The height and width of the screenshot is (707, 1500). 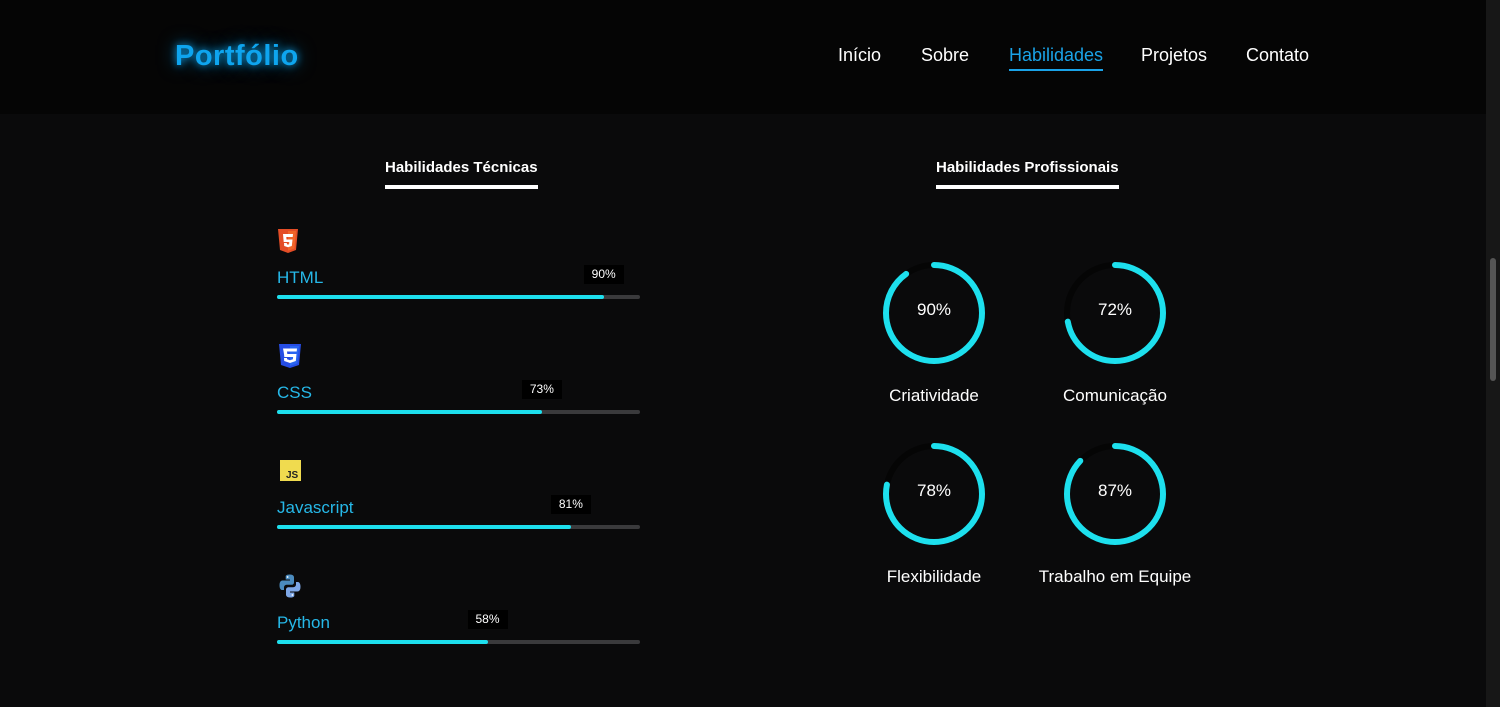 What do you see at coordinates (859, 55) in the screenshot?
I see `nav-inicio: Início` at bounding box center [859, 55].